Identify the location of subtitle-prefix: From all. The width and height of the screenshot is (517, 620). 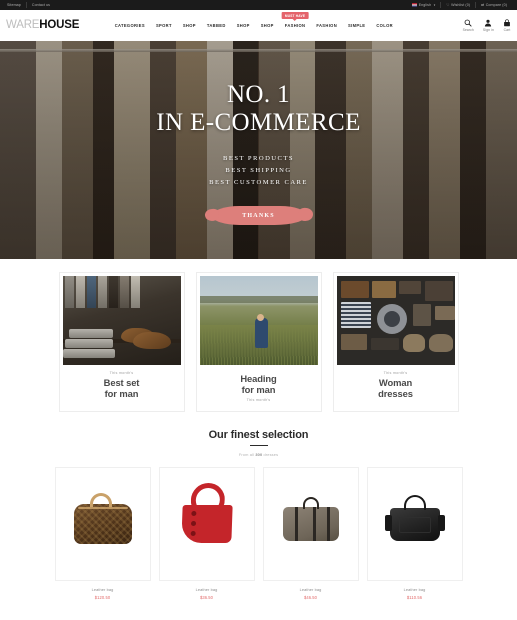
(247, 455).